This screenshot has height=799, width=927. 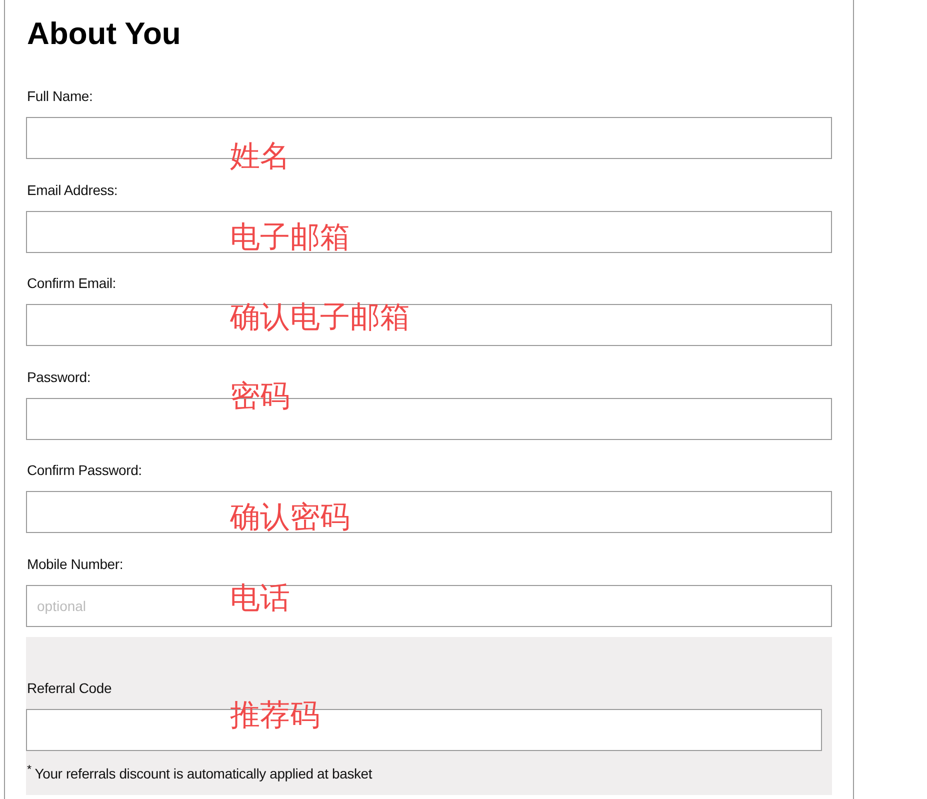 What do you see at coordinates (199, 772) in the screenshot?
I see `footnote-text: $^{*}$ Your referrals discount is automatically applied at basket` at bounding box center [199, 772].